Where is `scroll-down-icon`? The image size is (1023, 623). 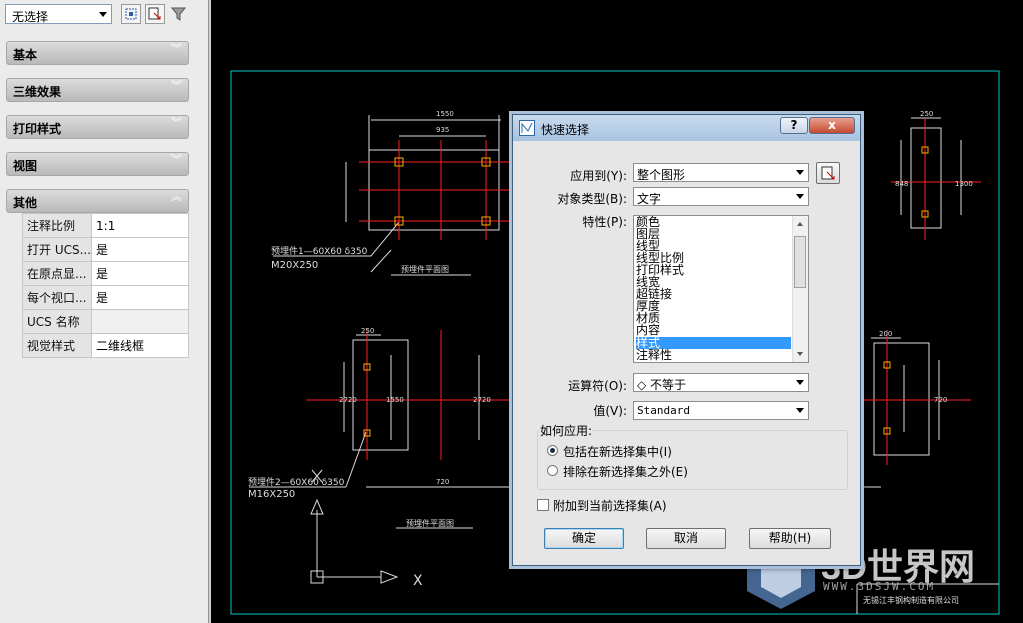
scroll-down-icon is located at coordinates (800, 354).